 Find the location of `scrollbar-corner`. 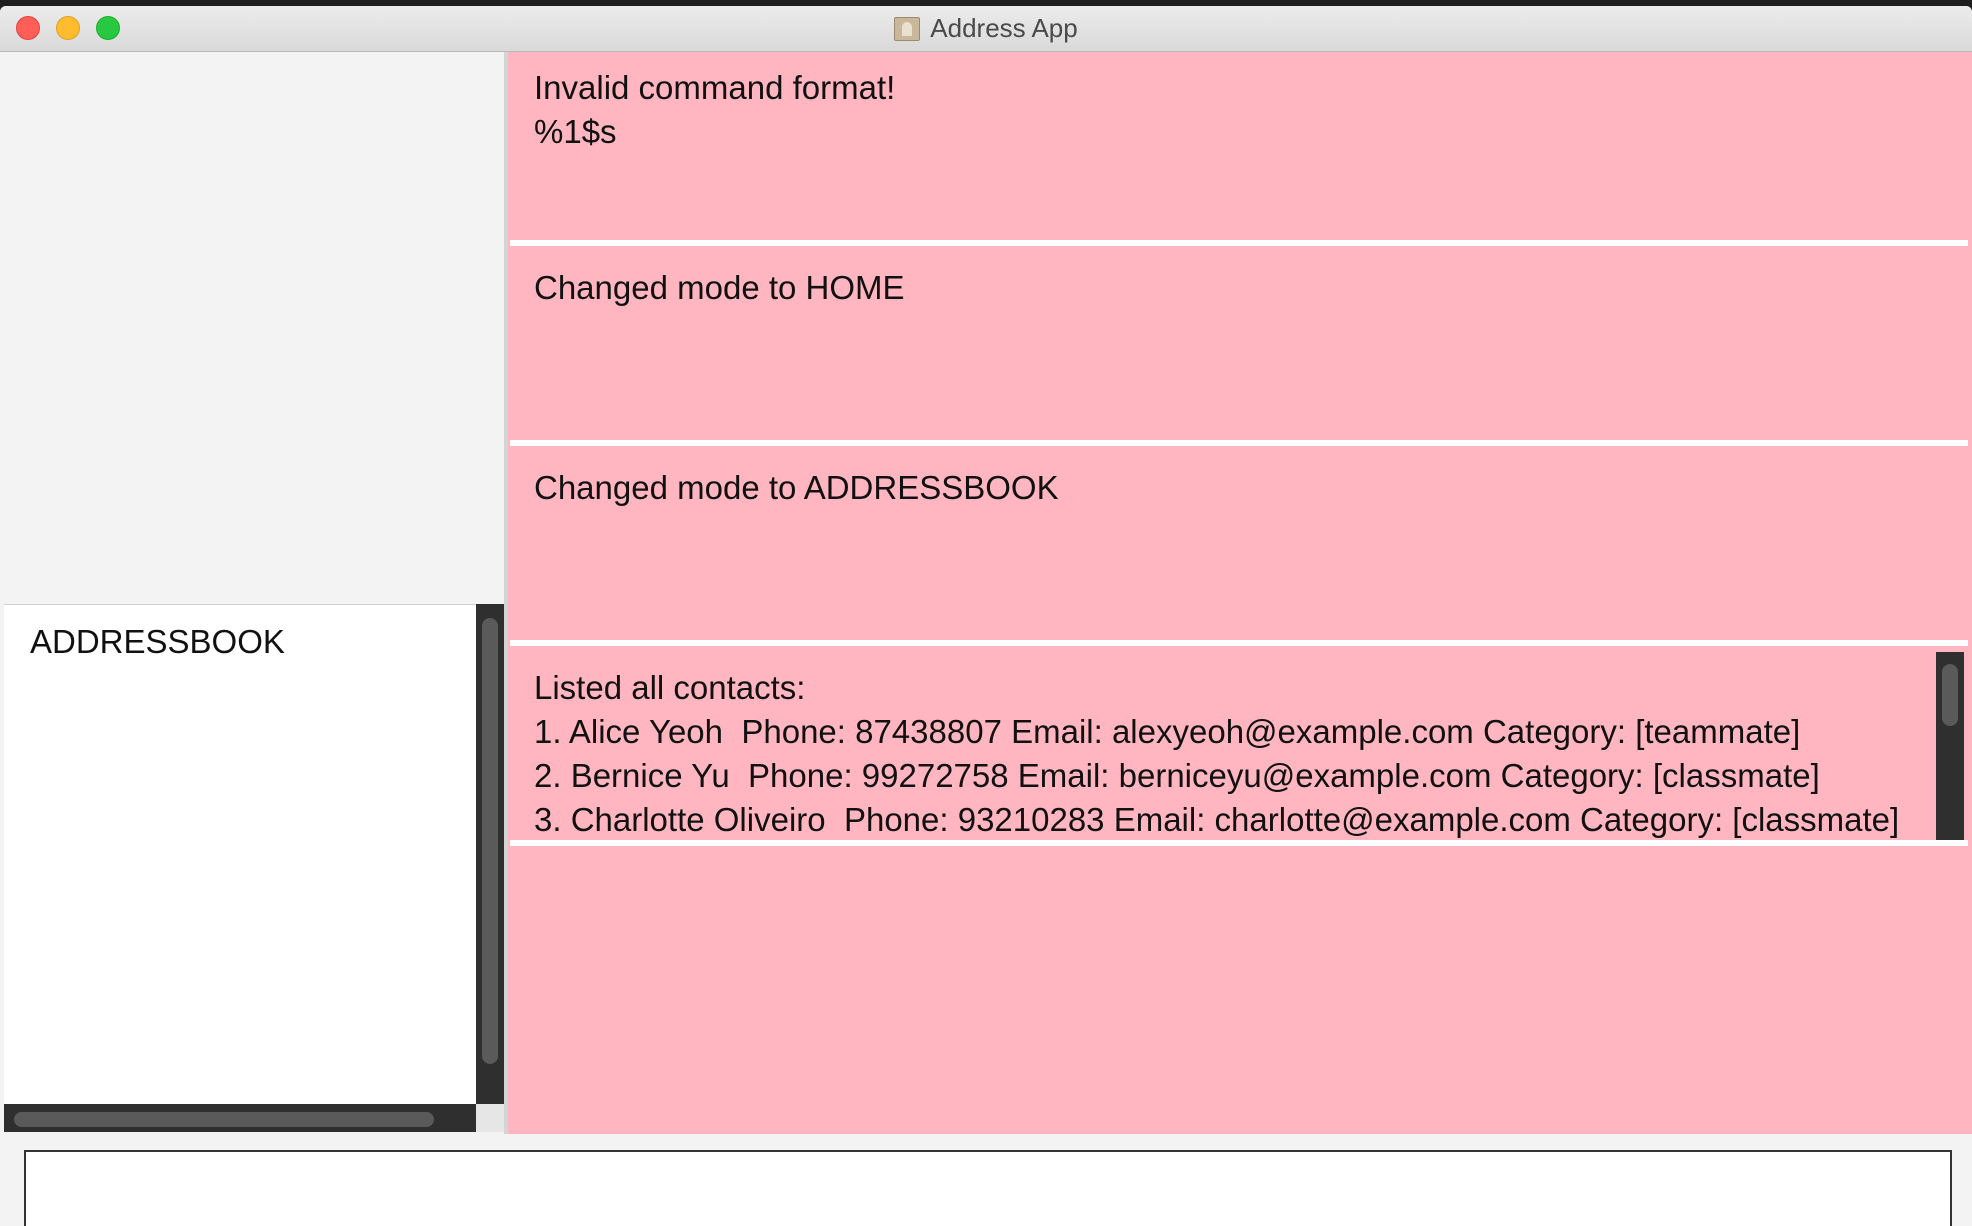

scrollbar-corner is located at coordinates (490, 1118).